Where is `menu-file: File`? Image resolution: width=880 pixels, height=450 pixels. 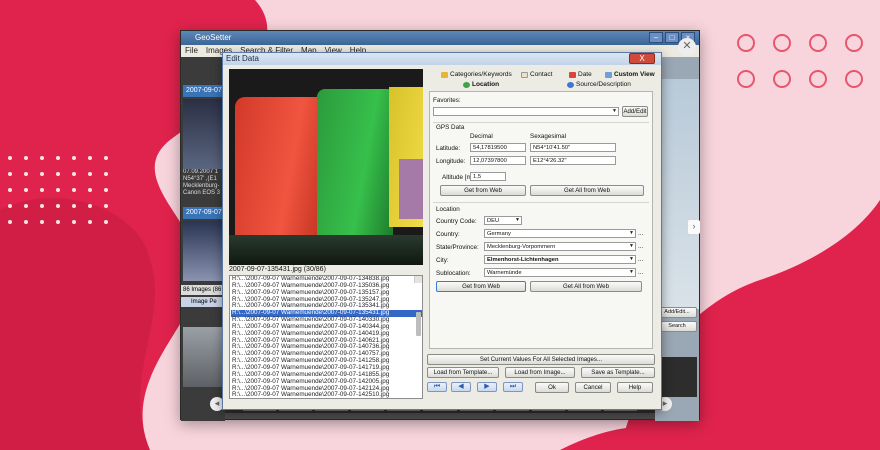 menu-file: File is located at coordinates (191, 51).